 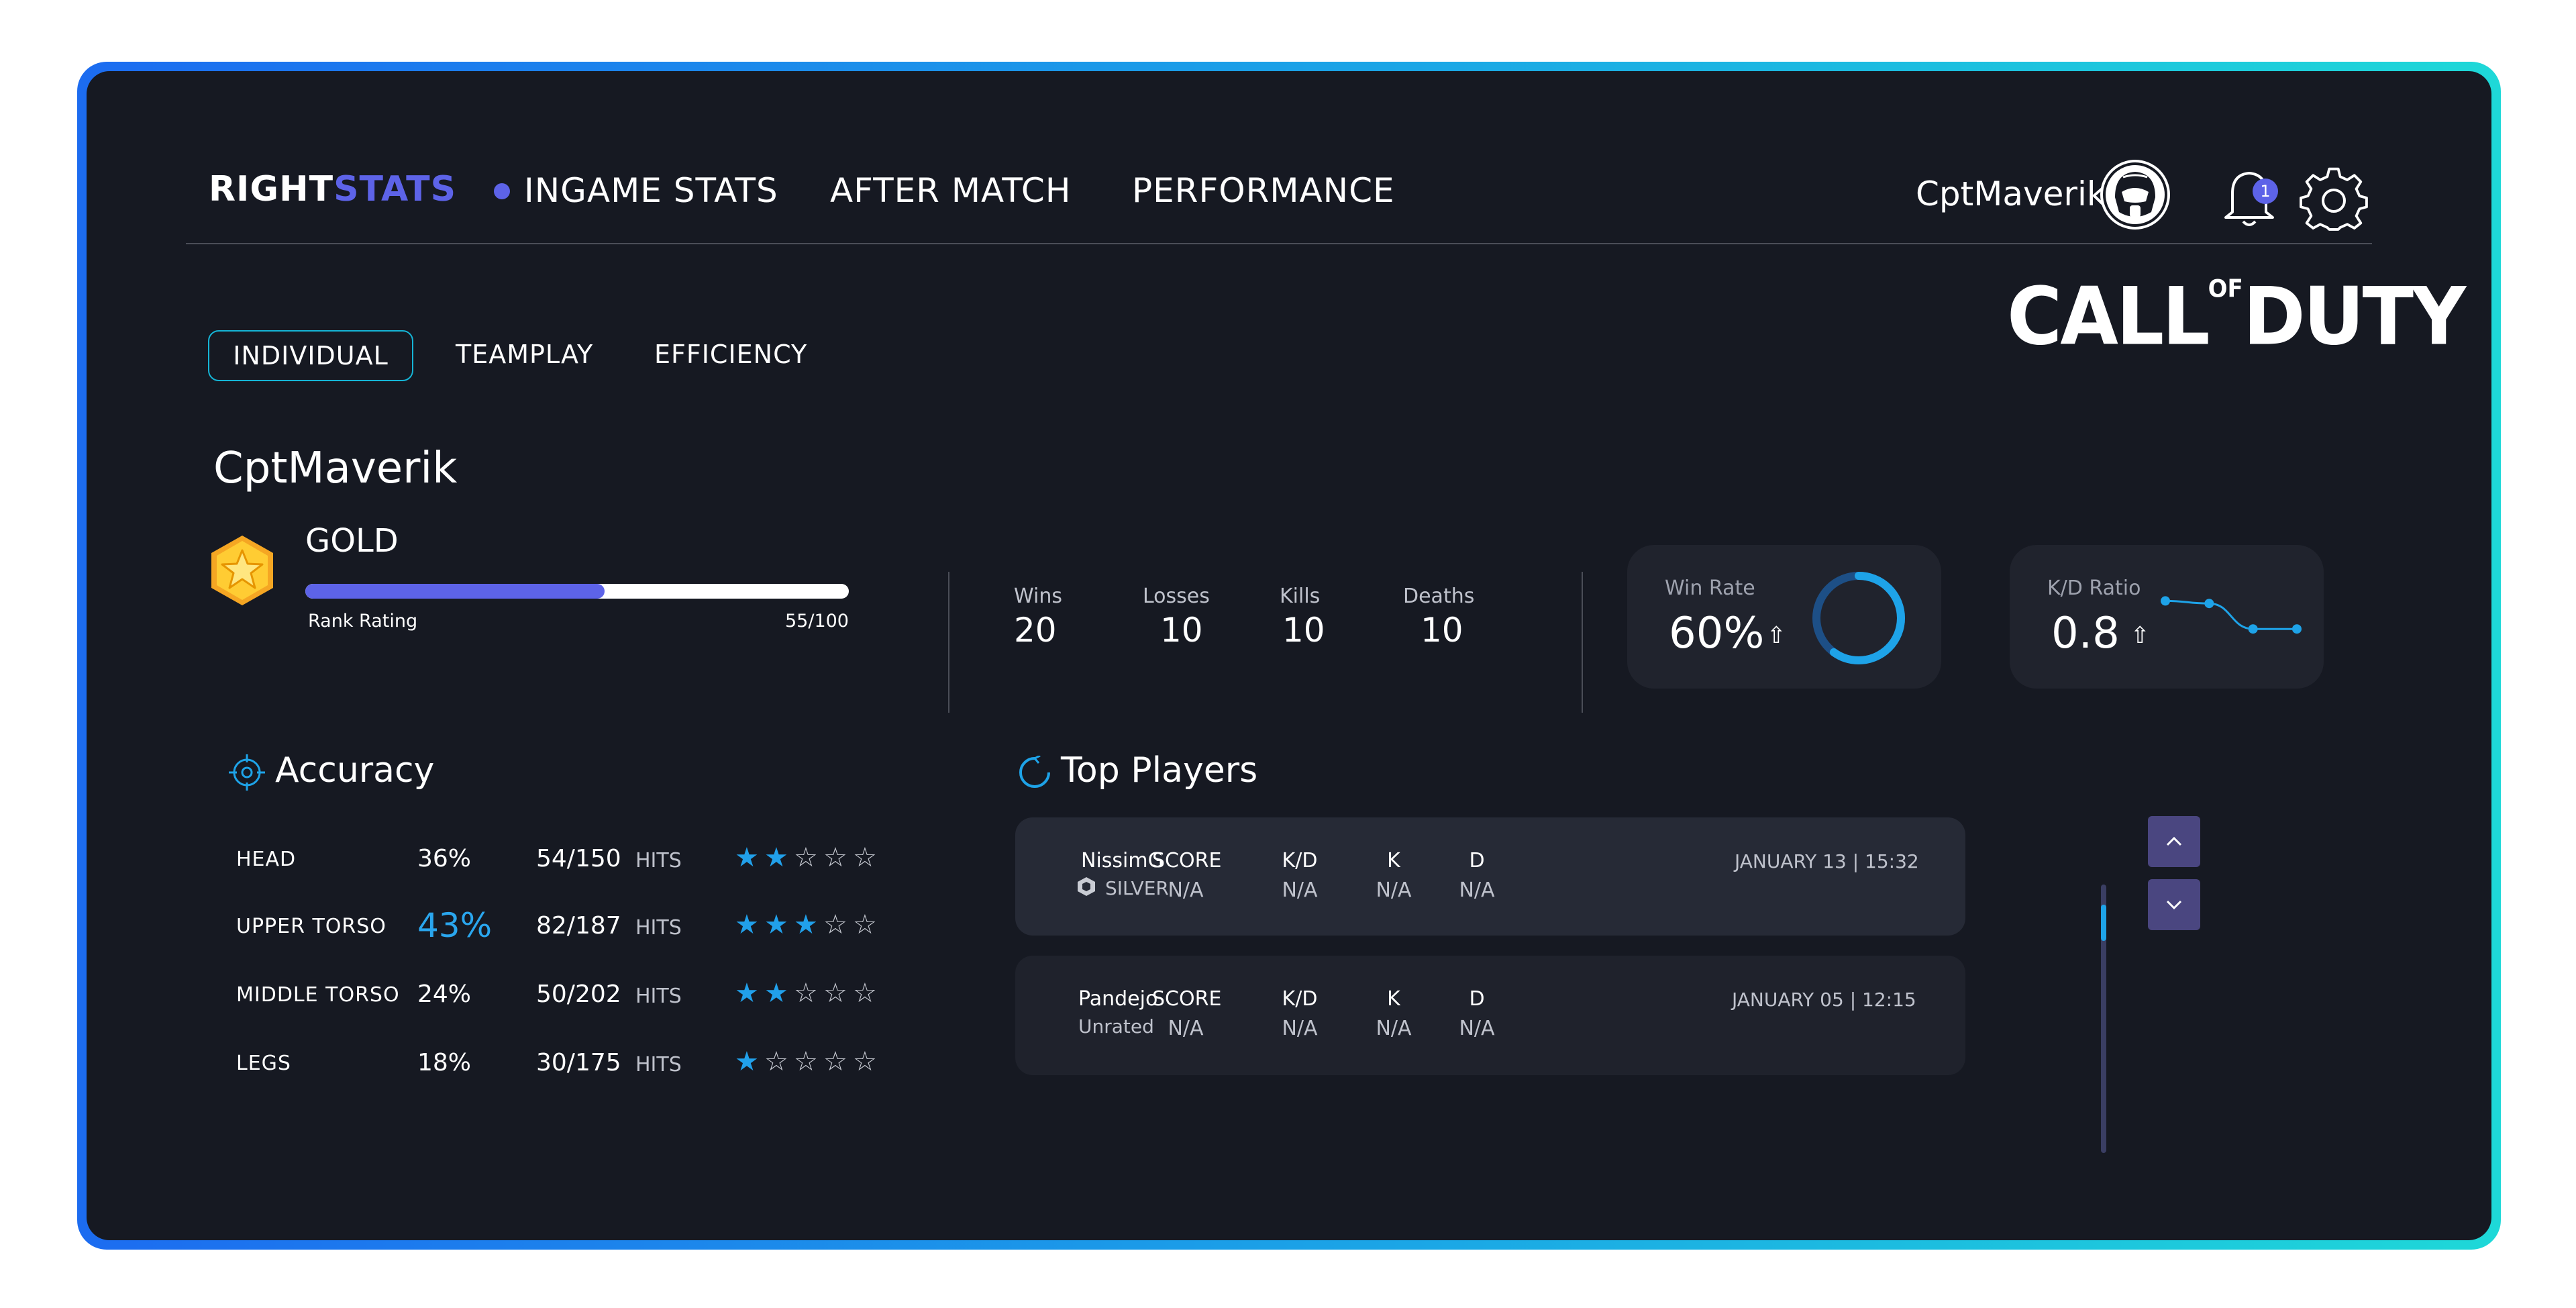 I want to click on player-col-header: K, so click(x=1393, y=860).